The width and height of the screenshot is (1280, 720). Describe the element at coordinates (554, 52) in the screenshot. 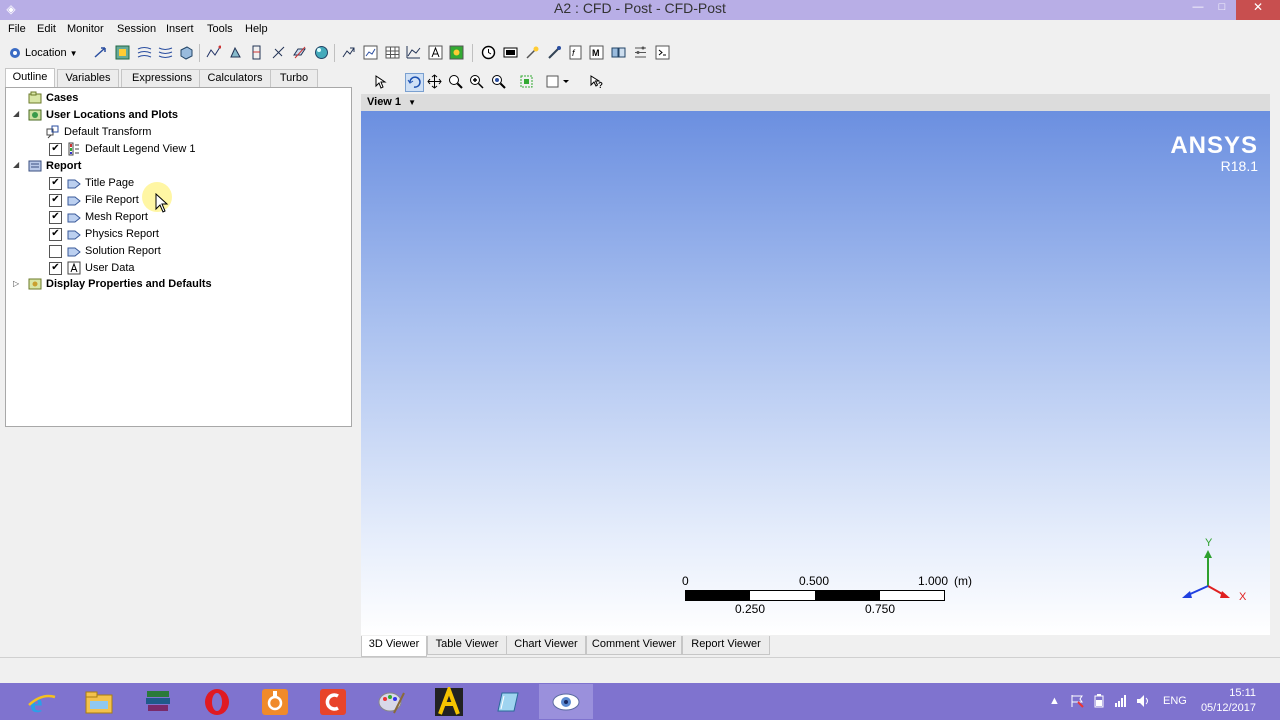

I see `color-pick-icon` at that location.